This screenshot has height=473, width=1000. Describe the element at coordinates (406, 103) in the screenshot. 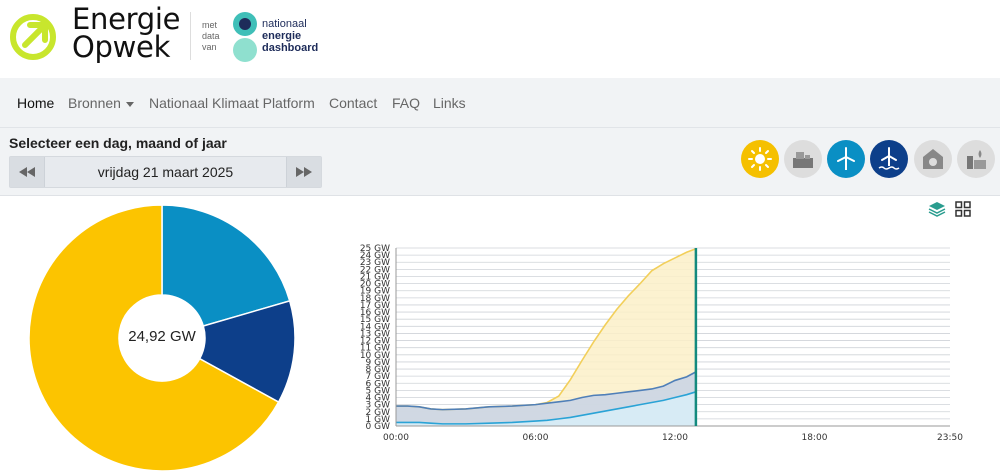

I see `nav-faq: FAQ` at that location.